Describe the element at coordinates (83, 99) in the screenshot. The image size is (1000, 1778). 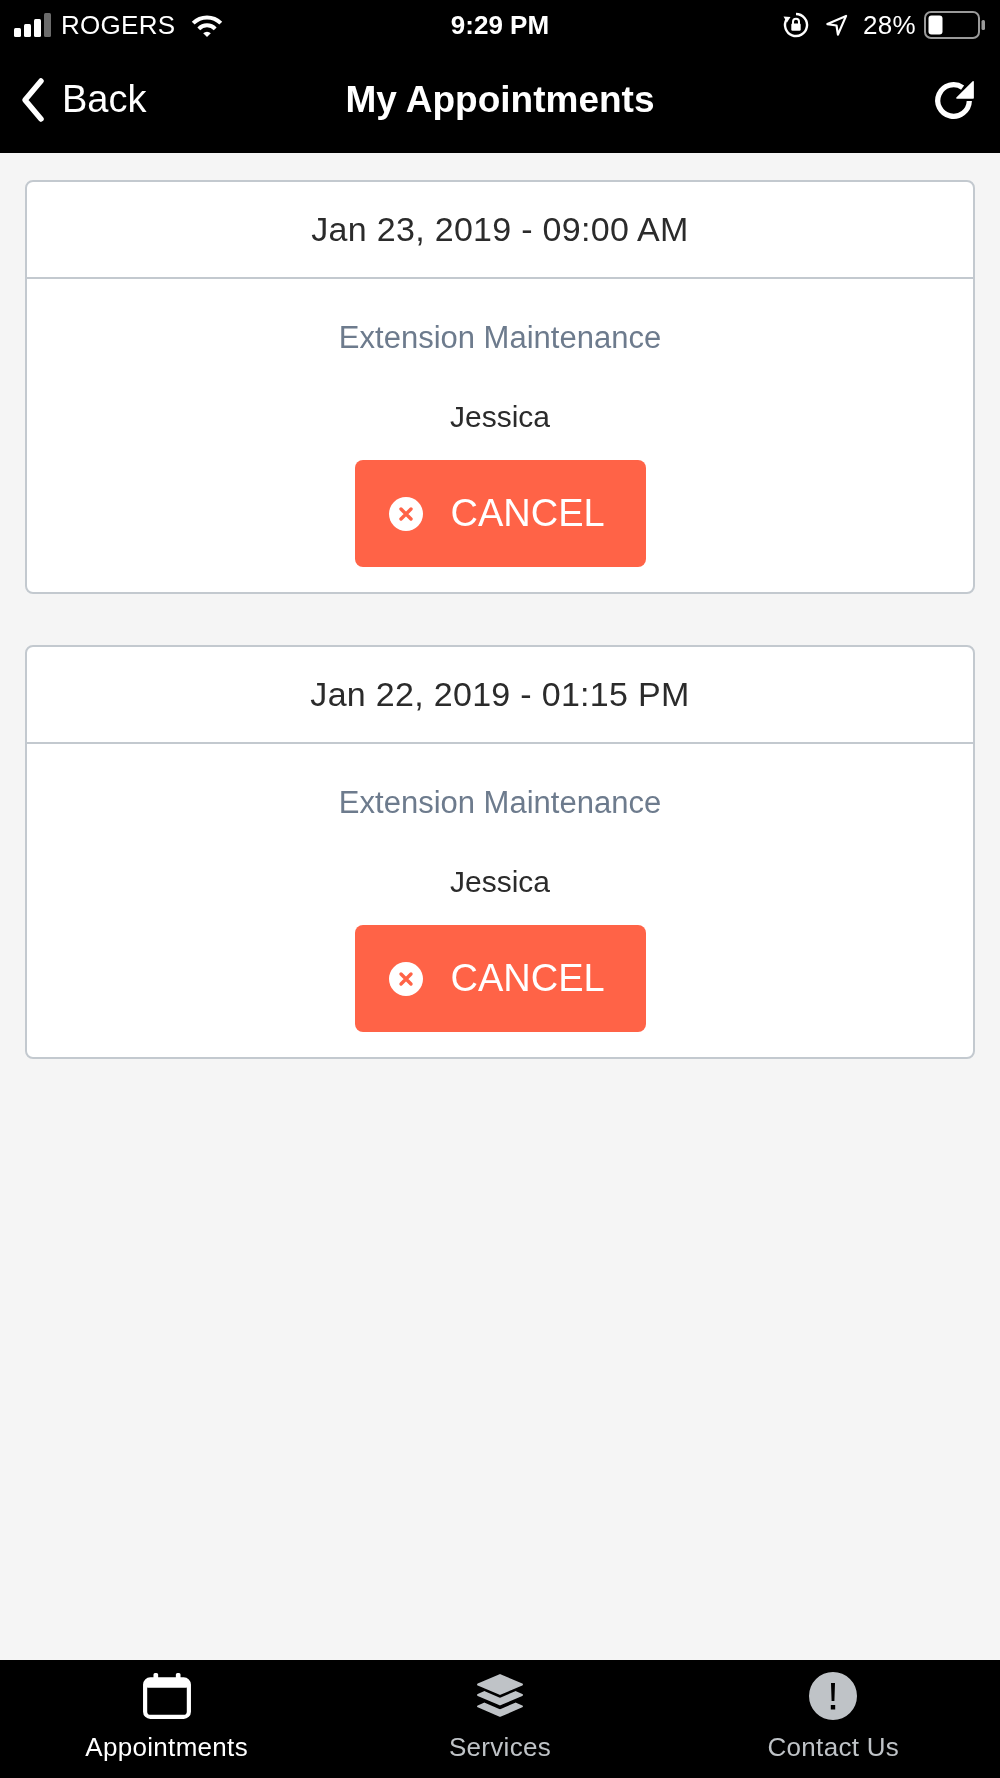
I see `back-button: Back` at that location.